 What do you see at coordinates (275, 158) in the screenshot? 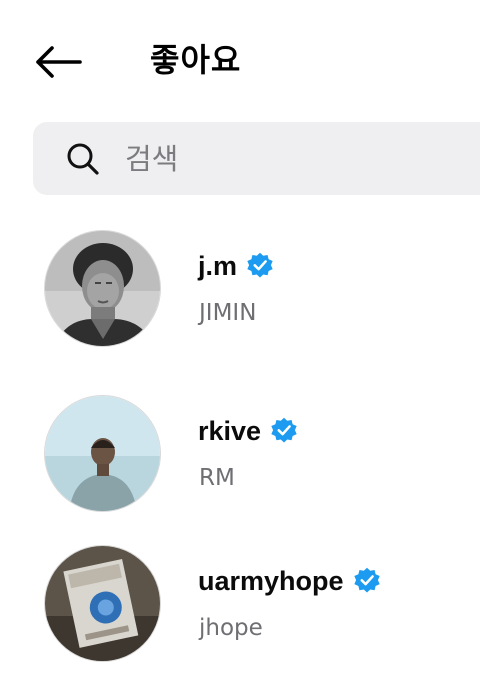
I see `search-input` at bounding box center [275, 158].